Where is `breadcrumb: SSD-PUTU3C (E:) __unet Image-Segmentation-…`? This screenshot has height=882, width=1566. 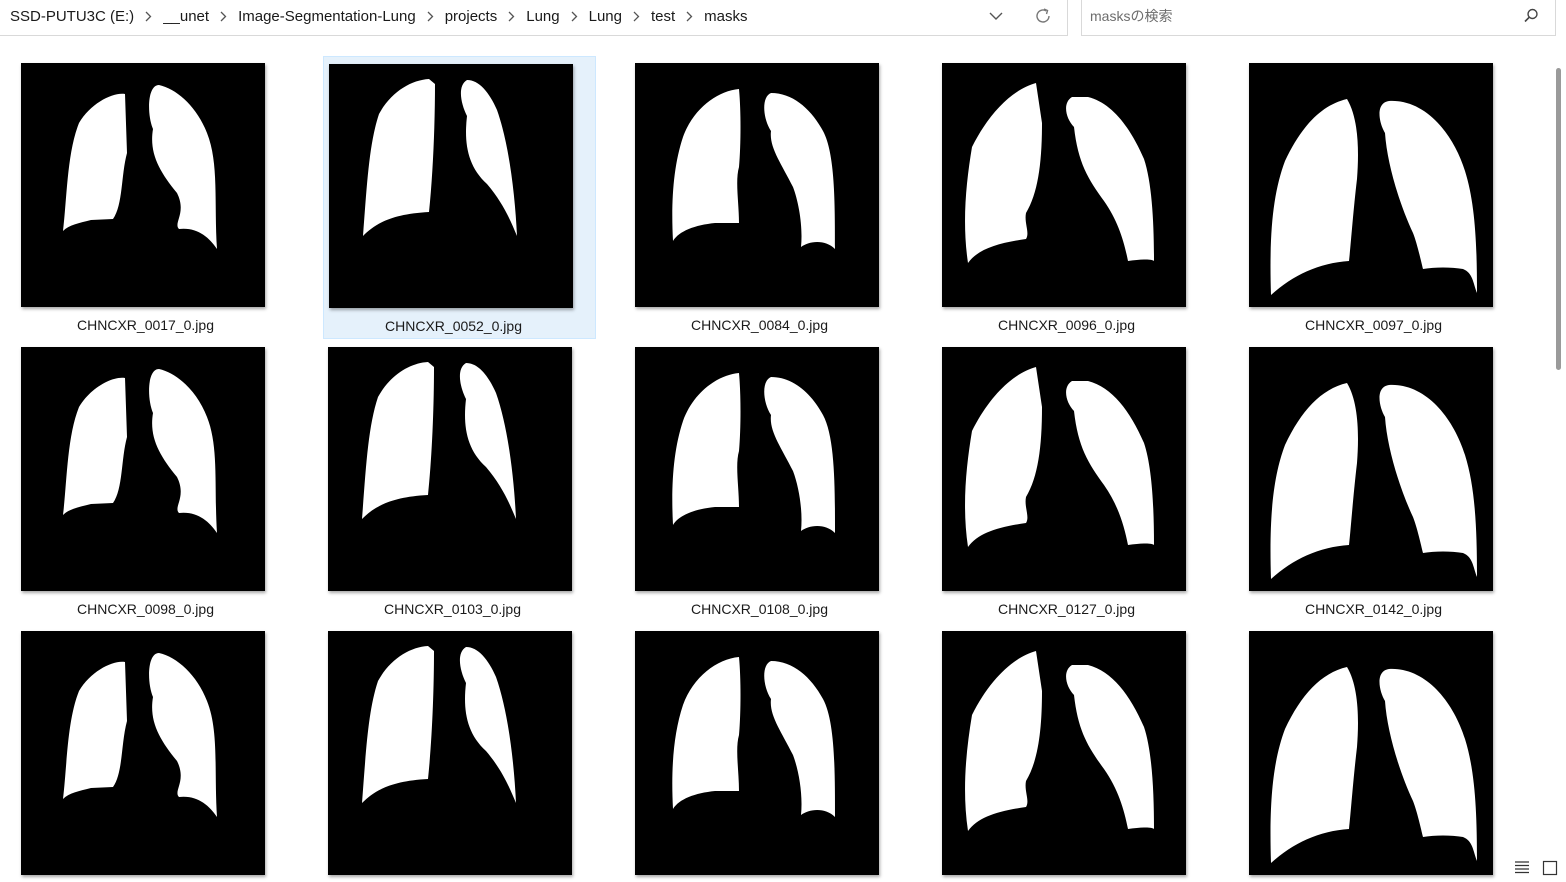 breadcrumb: SSD-PUTU3C (E:) __unet Image-Segmentation-… is located at coordinates (379, 16).